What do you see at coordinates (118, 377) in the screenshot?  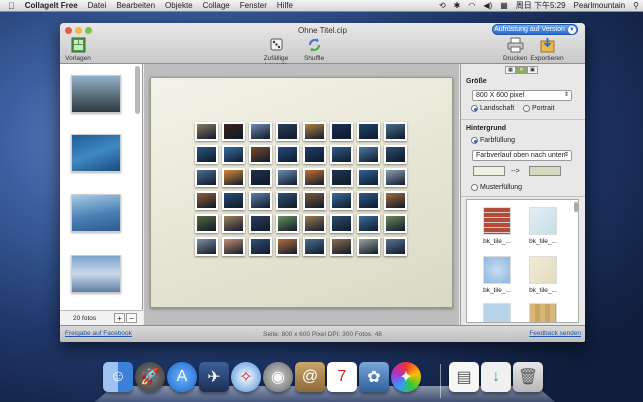 I see `finder-icon: ☺` at bounding box center [118, 377].